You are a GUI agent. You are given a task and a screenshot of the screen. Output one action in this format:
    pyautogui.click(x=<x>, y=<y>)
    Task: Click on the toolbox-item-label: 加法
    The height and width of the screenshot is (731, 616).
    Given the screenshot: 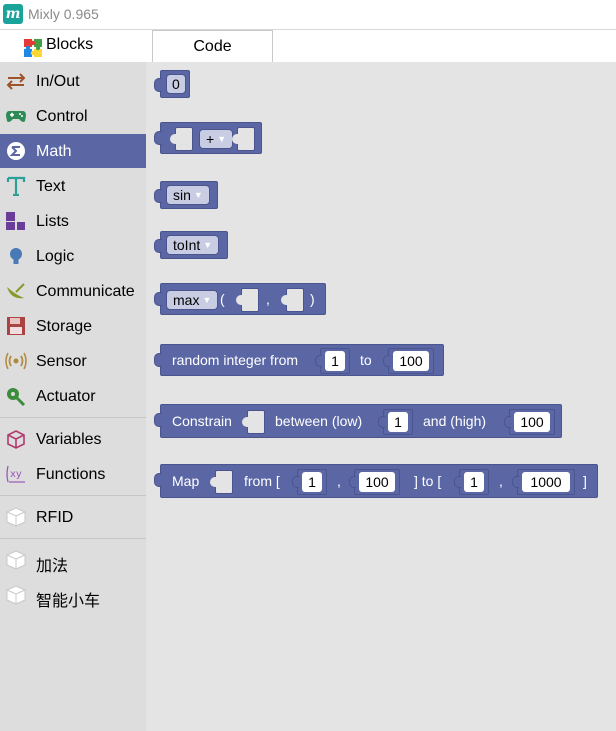 What is the action you would take?
    pyautogui.click(x=52, y=566)
    